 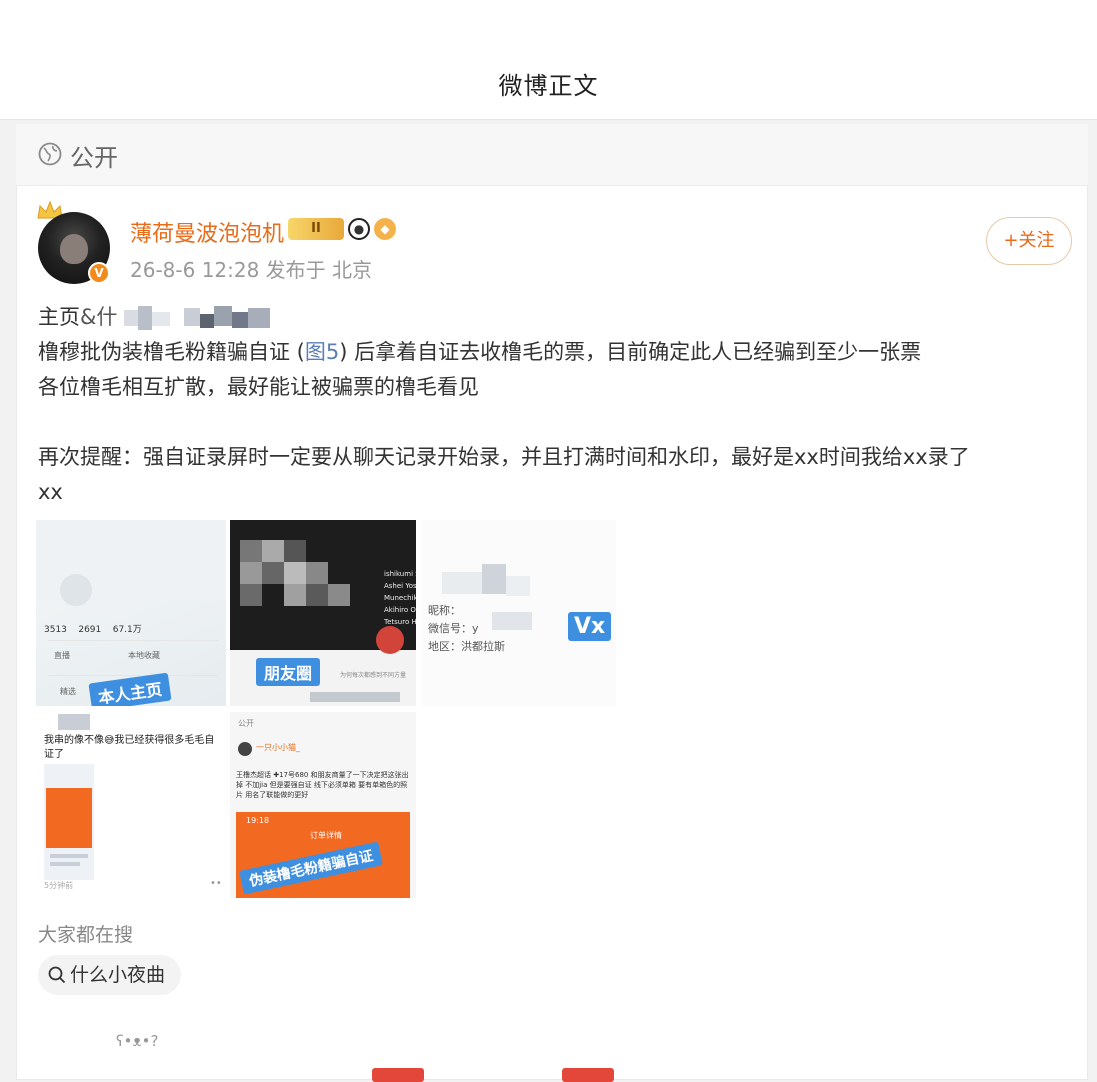 I want to click on list-item: Tetsuro Haya, so click(x=400, y=622).